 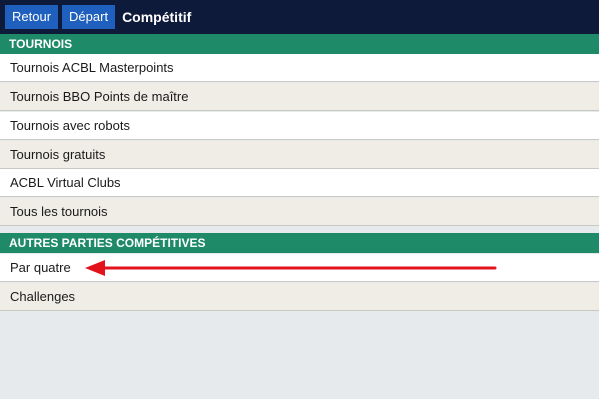 I want to click on top-bar: Retour Départ Compétitif, so click(x=299, y=17).